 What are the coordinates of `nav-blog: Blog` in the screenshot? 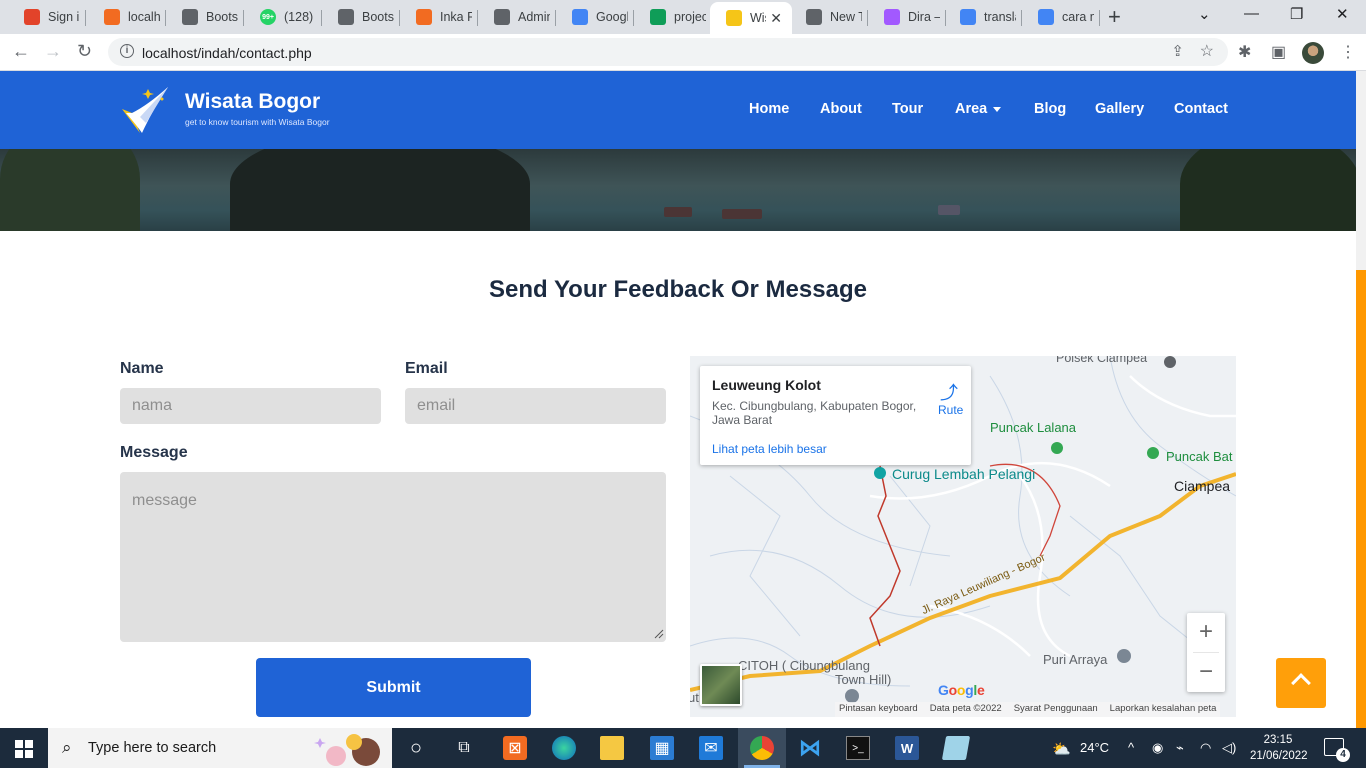 It's located at (1050, 109).